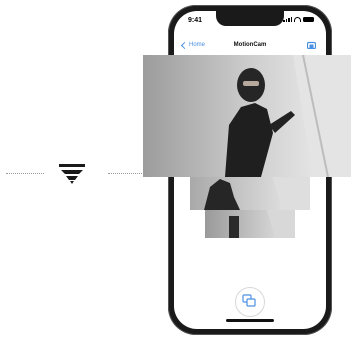 The image size is (351, 339). What do you see at coordinates (195, 20) in the screenshot?
I see `status-time: 9:41` at bounding box center [195, 20].